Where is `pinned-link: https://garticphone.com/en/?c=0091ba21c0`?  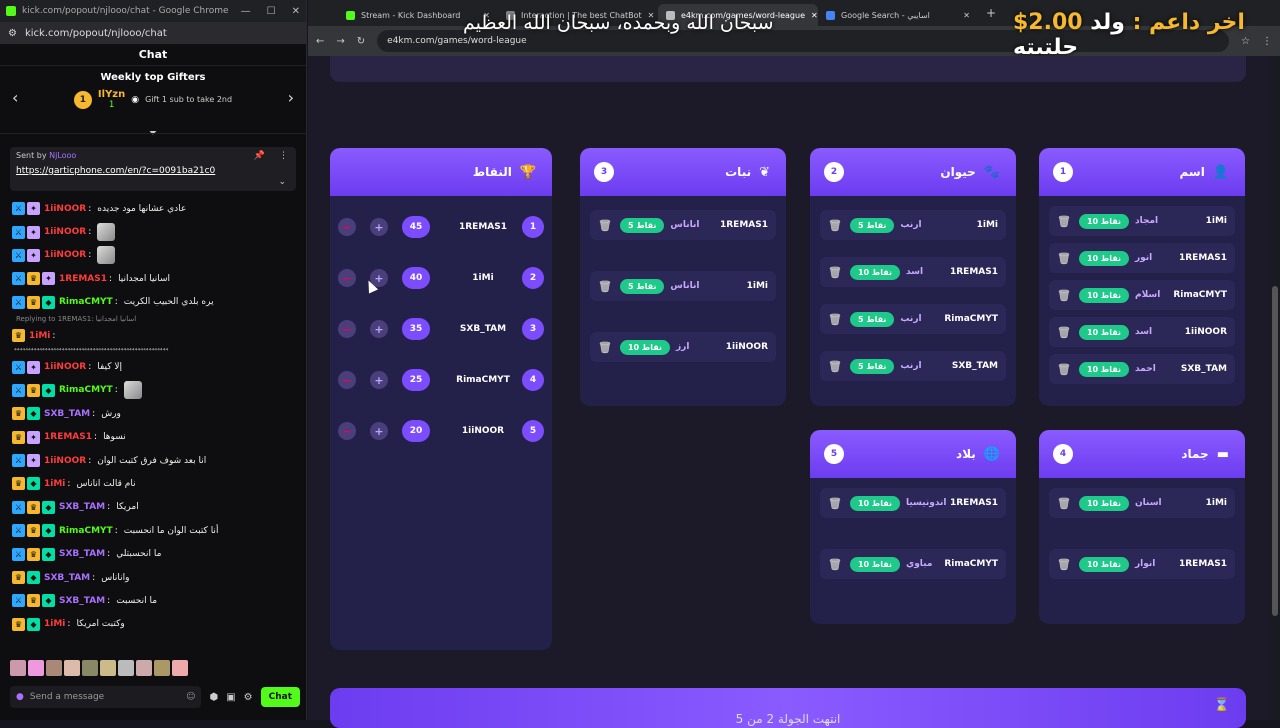
pinned-link: https://garticphone.com/en/?c=0091ba21c0 is located at coordinates (153, 171).